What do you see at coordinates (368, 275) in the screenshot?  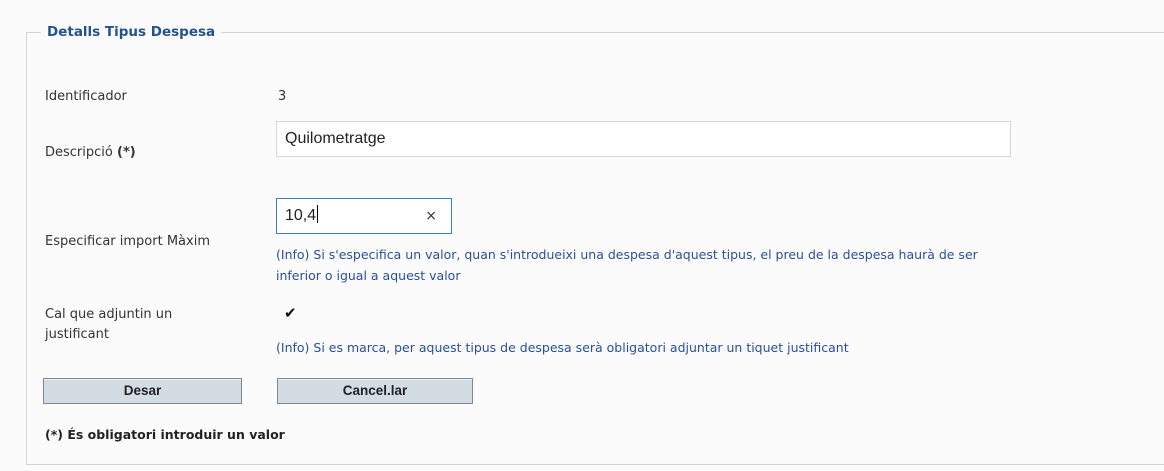 I see `import-maxim-info-line2: inferior o igual a aquest valor` at bounding box center [368, 275].